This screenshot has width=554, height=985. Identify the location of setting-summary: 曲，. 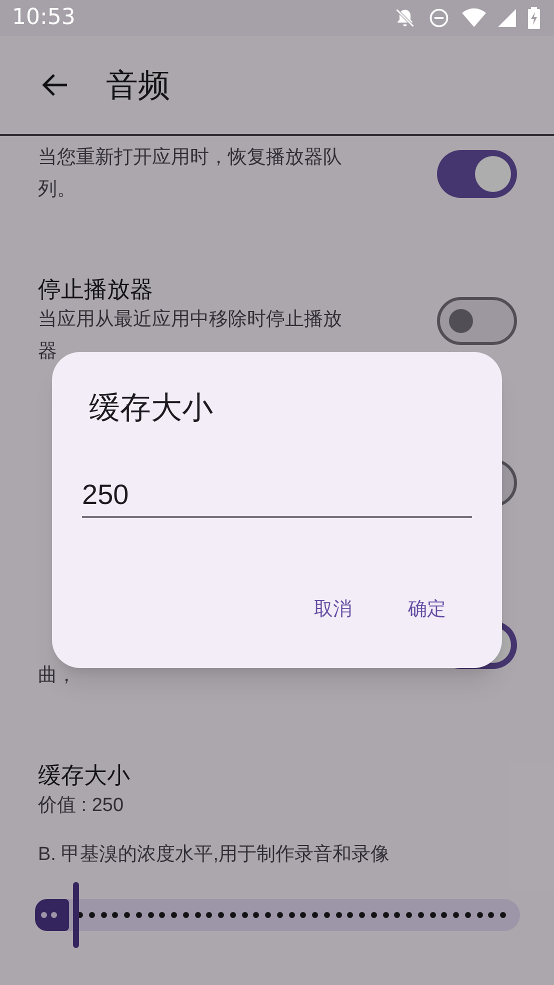
(57, 676).